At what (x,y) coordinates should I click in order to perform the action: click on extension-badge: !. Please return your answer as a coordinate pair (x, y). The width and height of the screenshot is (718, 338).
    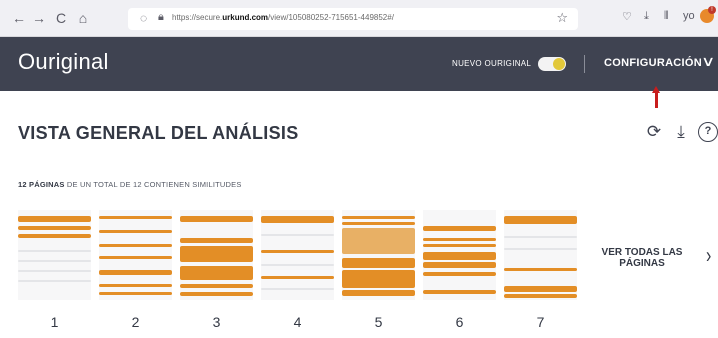
    Looking at the image, I should click on (712, 10).